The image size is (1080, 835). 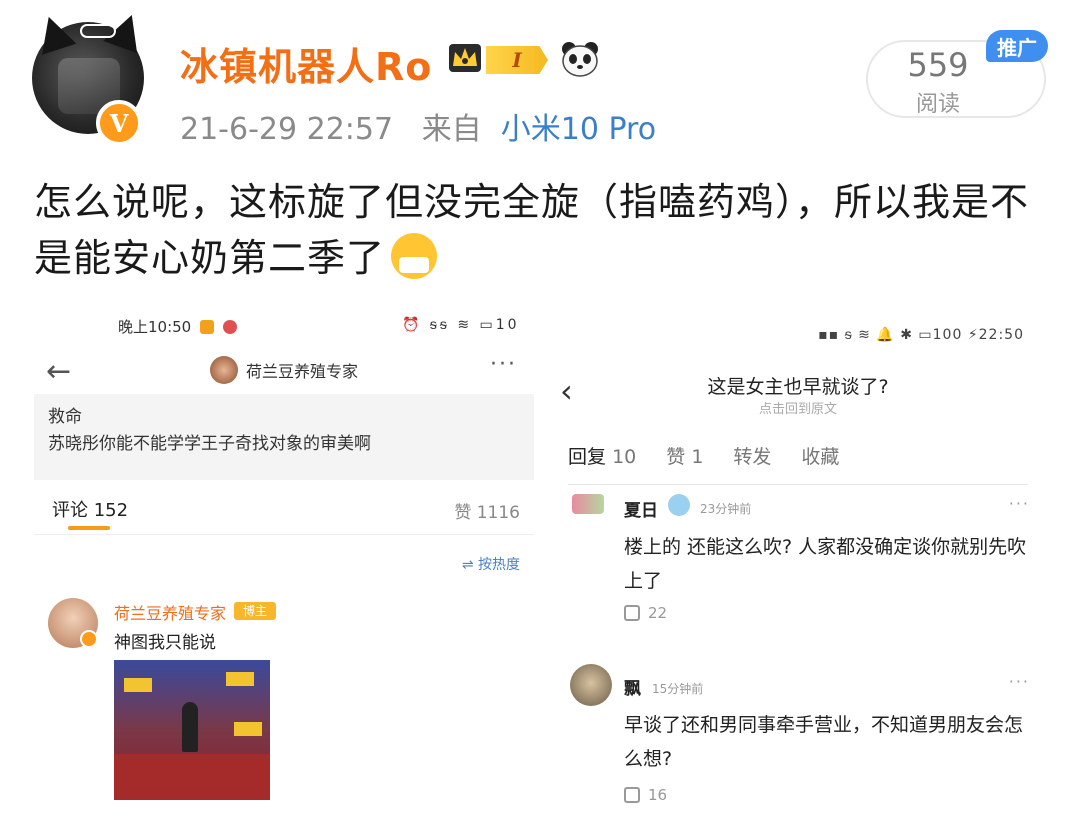 What do you see at coordinates (224, 370) in the screenshot?
I see `title-avatar` at bounding box center [224, 370].